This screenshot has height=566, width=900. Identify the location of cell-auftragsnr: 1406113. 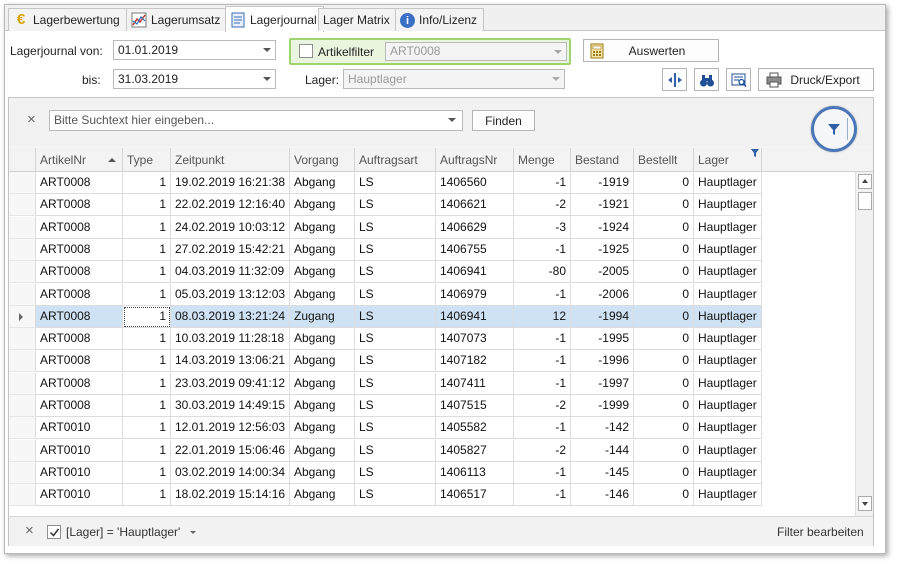
(475, 472).